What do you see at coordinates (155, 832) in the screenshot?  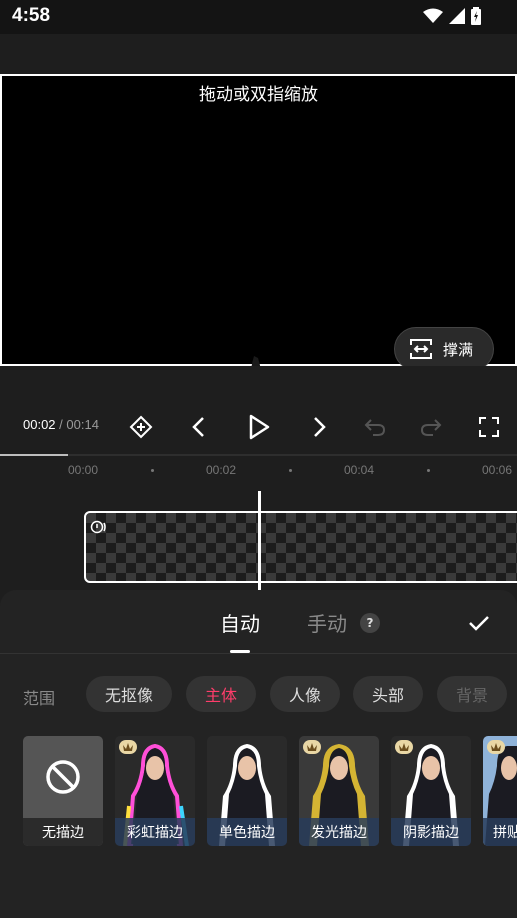 I see `style-label: 彩虹描边` at bounding box center [155, 832].